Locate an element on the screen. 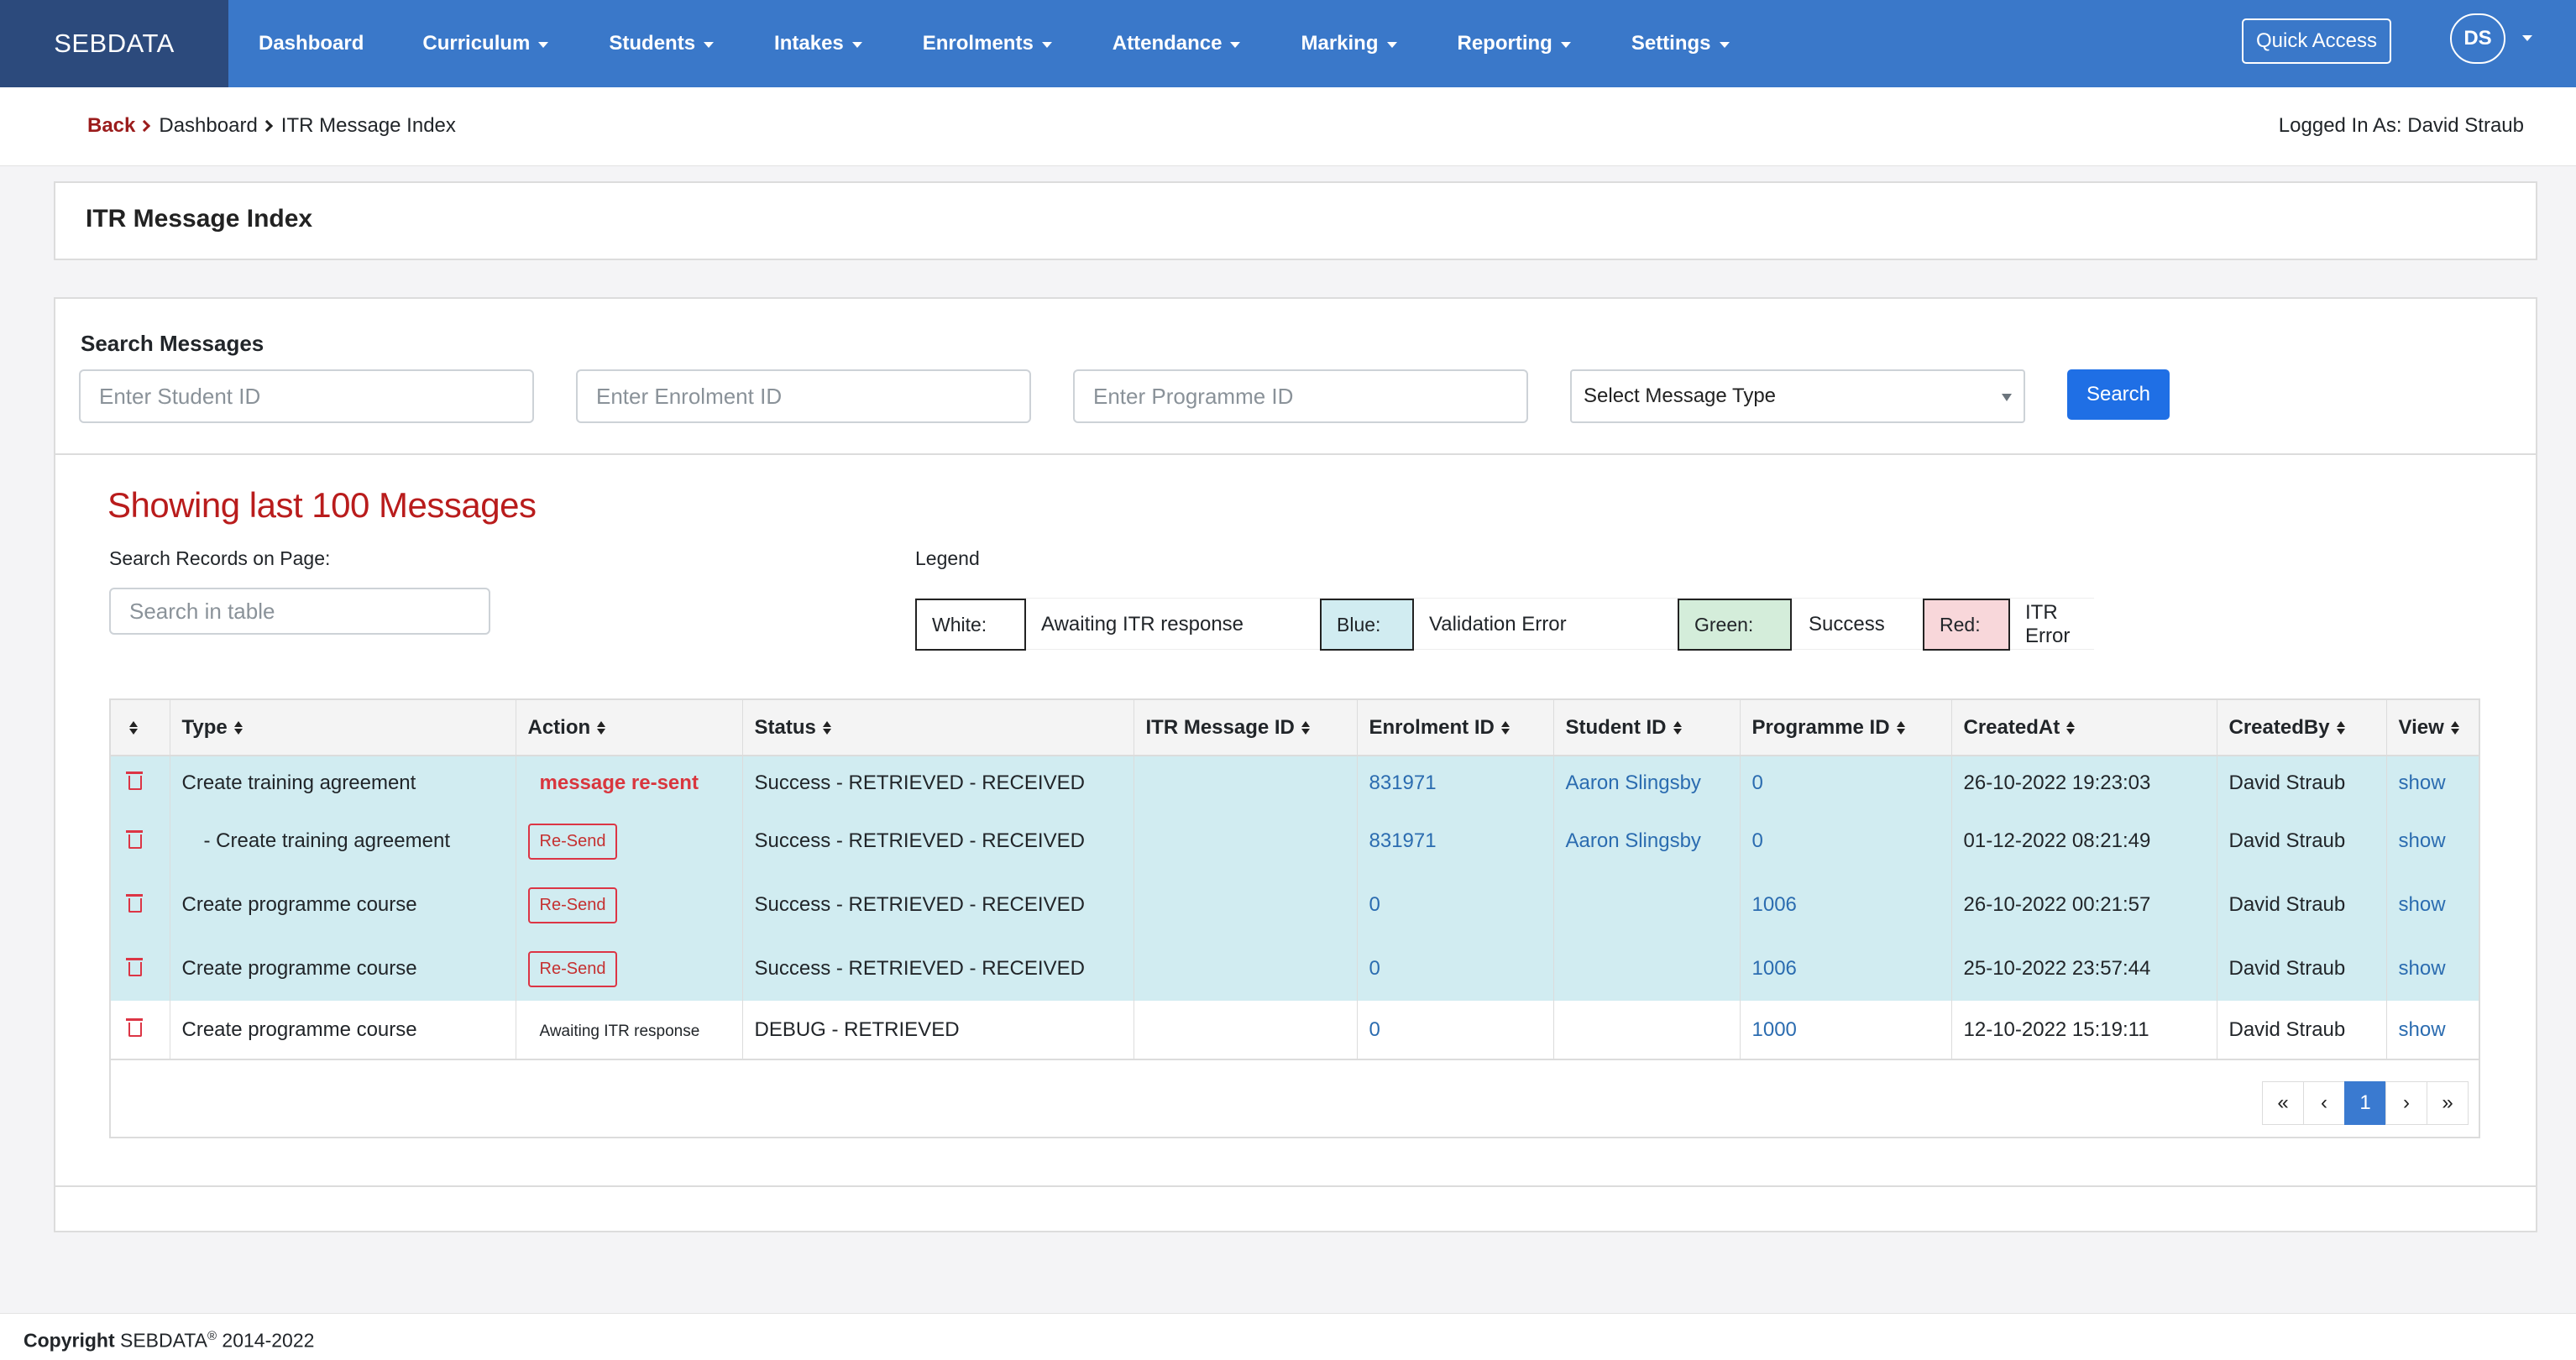 This screenshot has width=2576, height=1360. nav-dashboard-label: Dashboard is located at coordinates (311, 43).